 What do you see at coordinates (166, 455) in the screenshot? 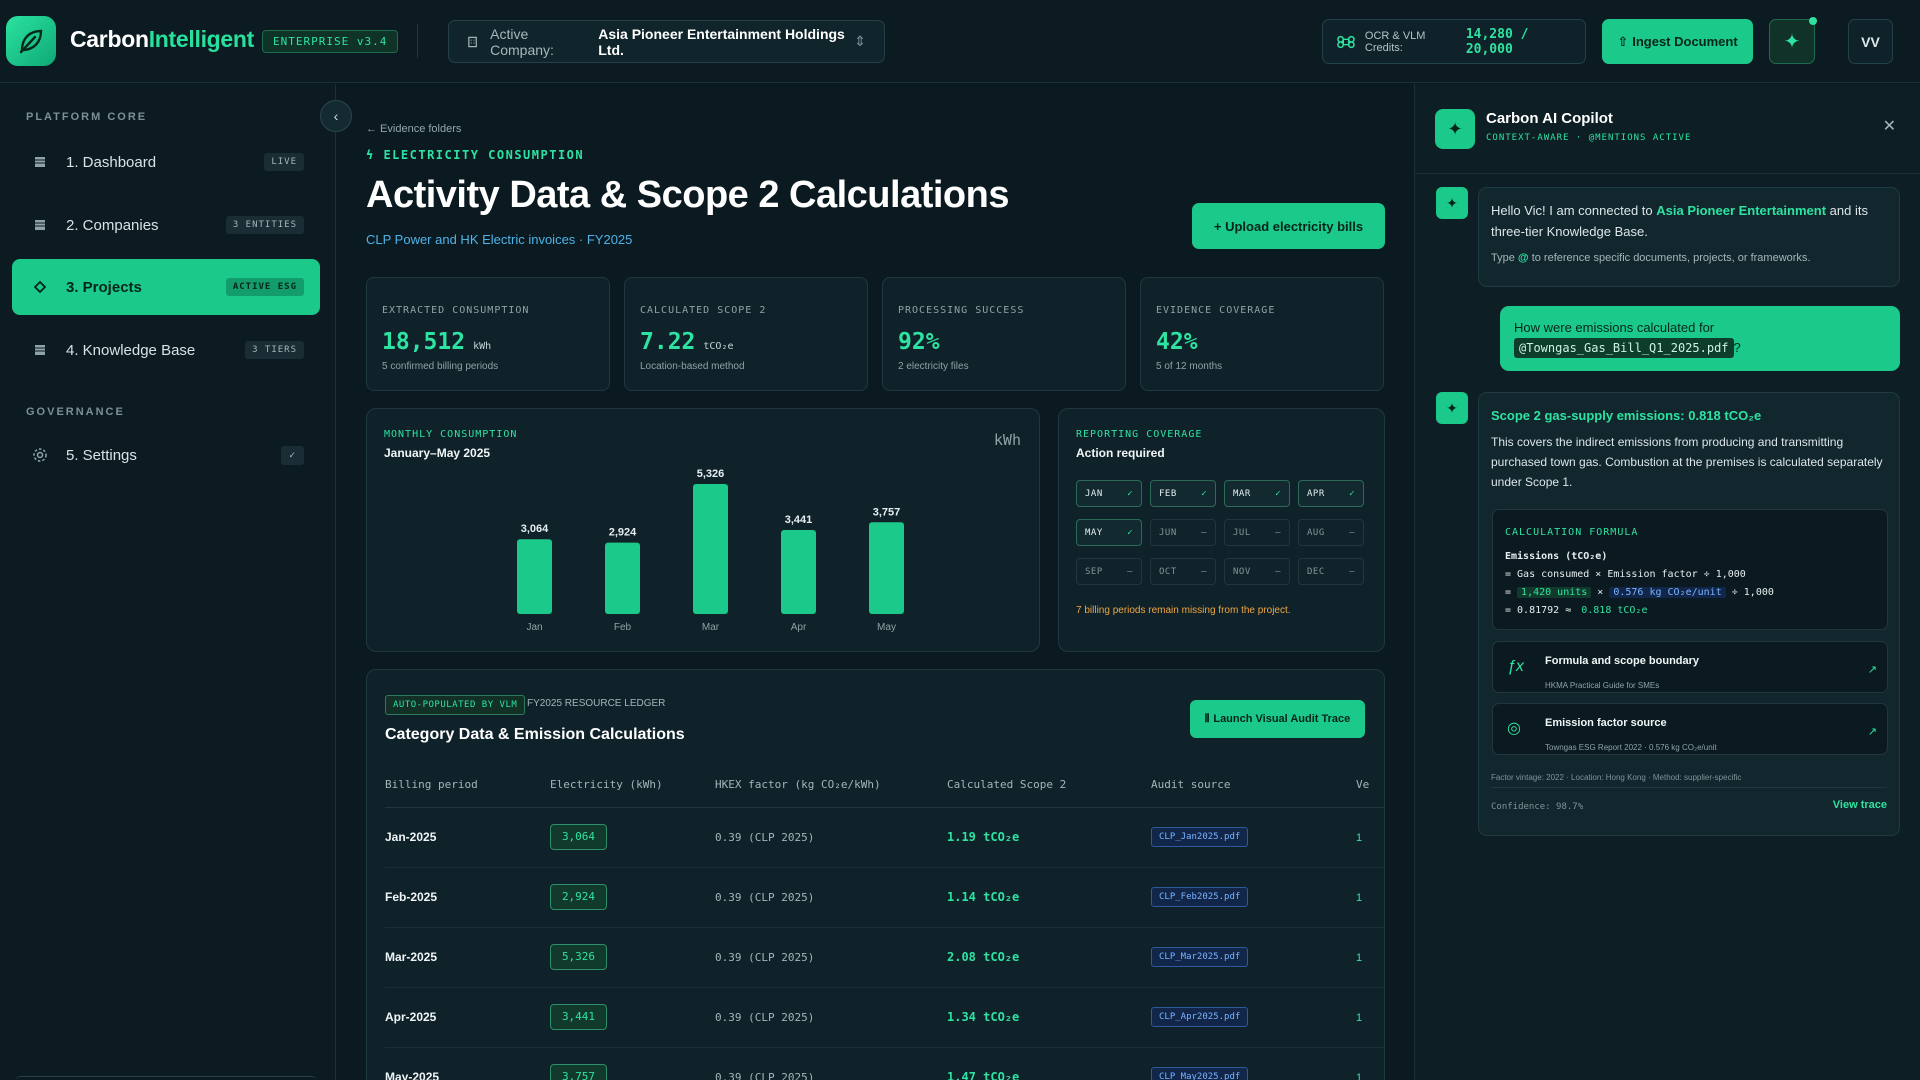
I see `sidebar-item-settings: 5. Settings ✓` at bounding box center [166, 455].